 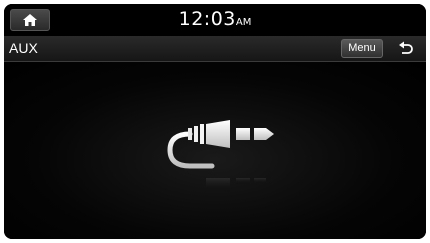 What do you see at coordinates (207, 19) in the screenshot?
I see `clock-time: 12:03` at bounding box center [207, 19].